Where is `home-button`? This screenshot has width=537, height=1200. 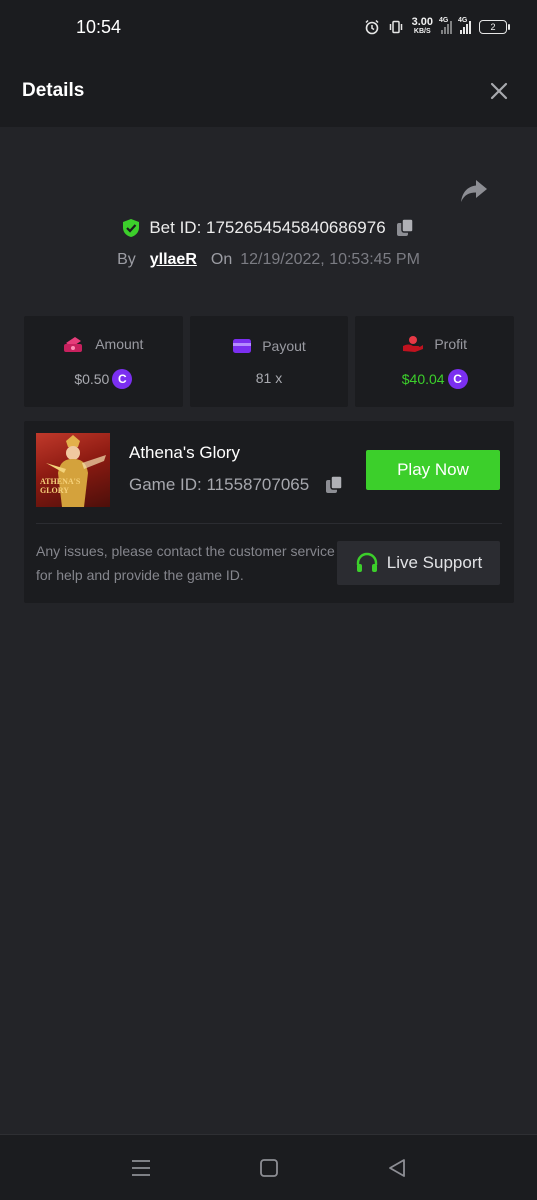
home-button is located at coordinates (269, 1168).